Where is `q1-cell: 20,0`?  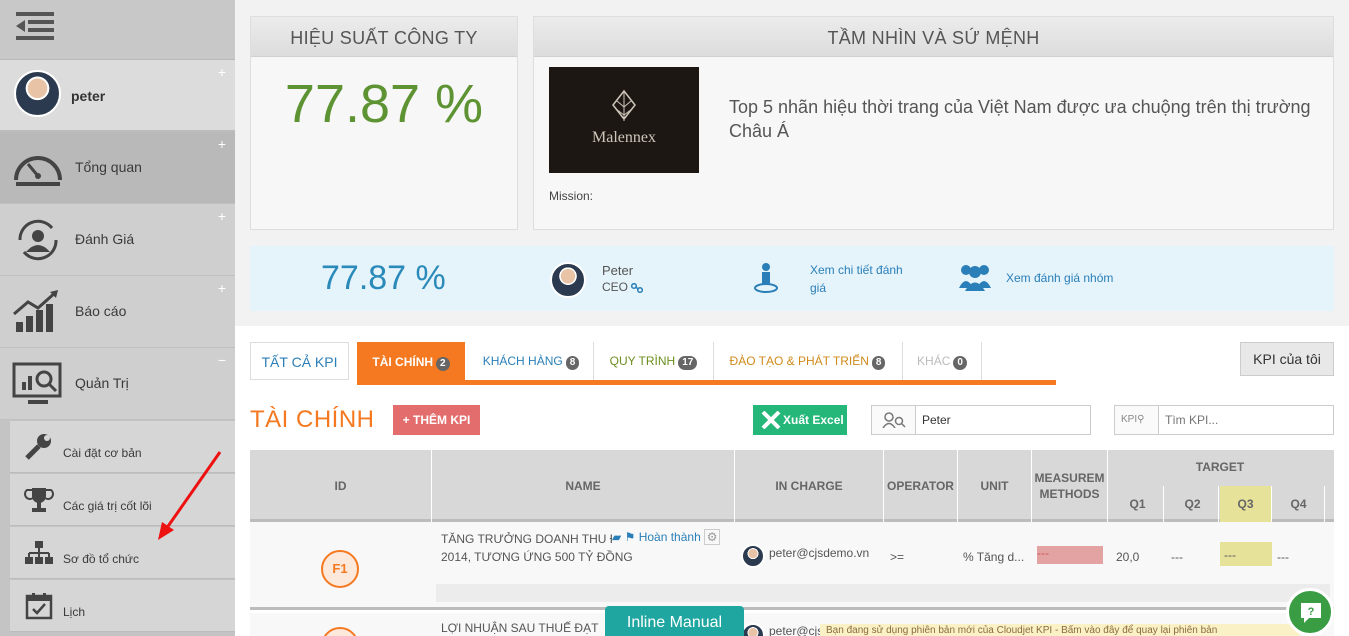
q1-cell: 20,0 is located at coordinates (1127, 557).